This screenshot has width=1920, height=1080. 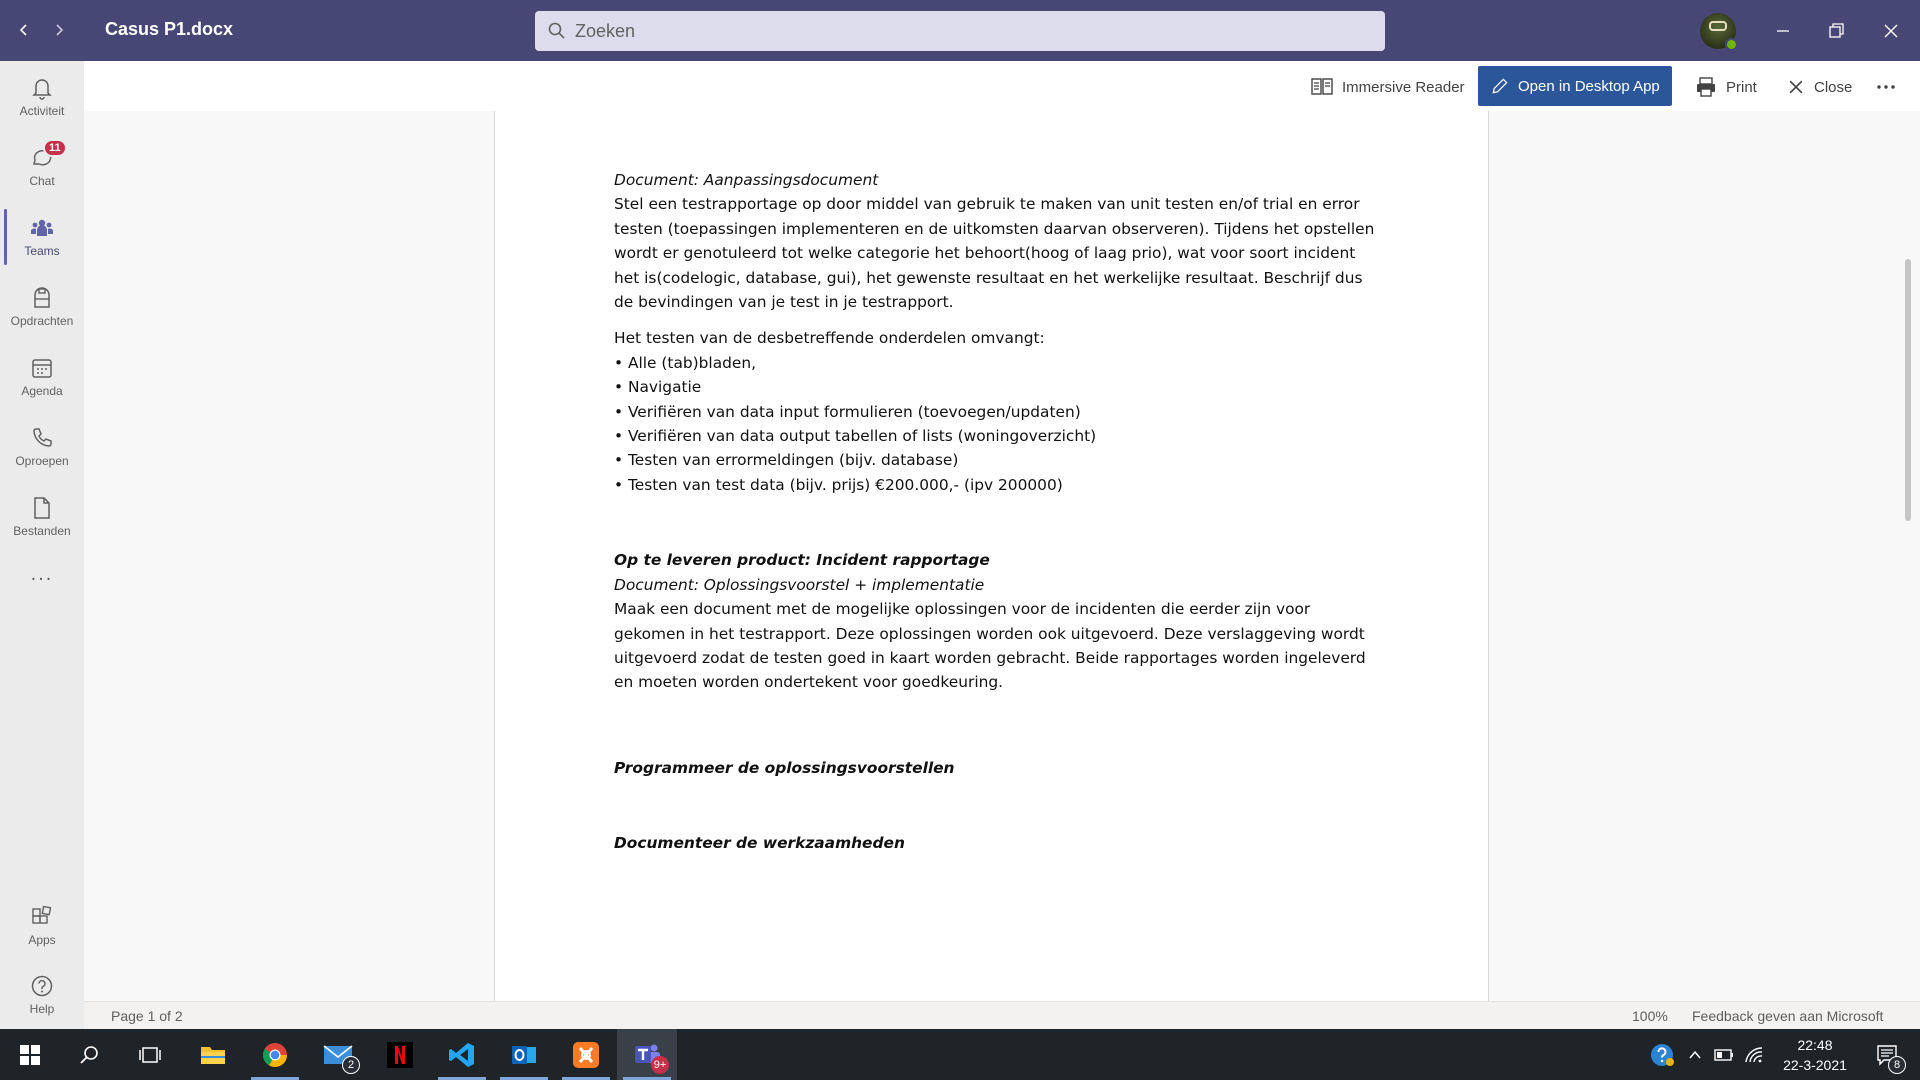 I want to click on restore-button, so click(x=1837, y=31).